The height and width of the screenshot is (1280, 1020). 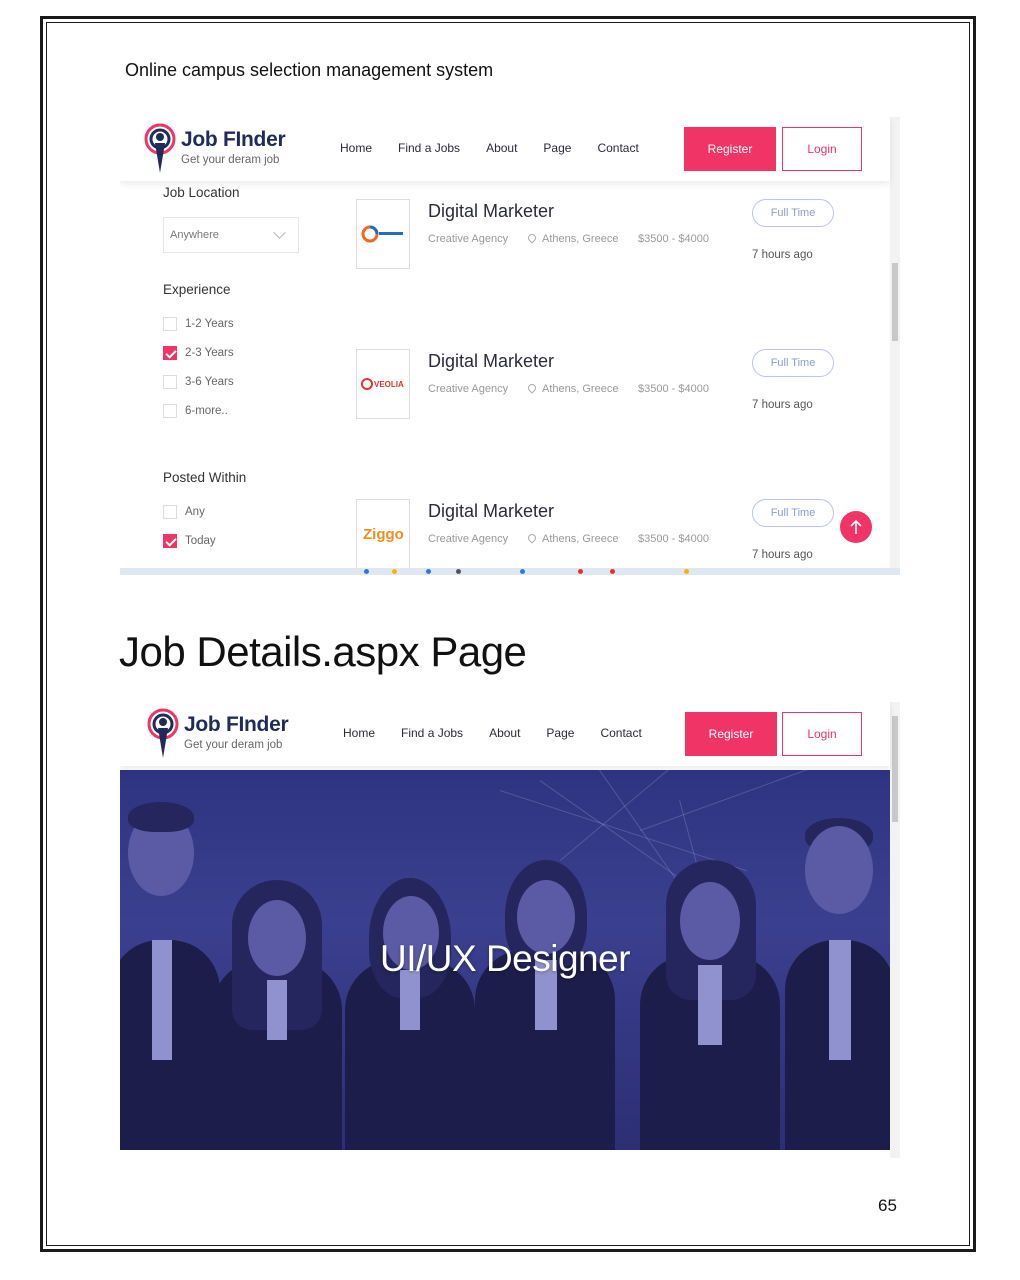 I want to click on job-location-title: Job Location, so click(x=201, y=192).